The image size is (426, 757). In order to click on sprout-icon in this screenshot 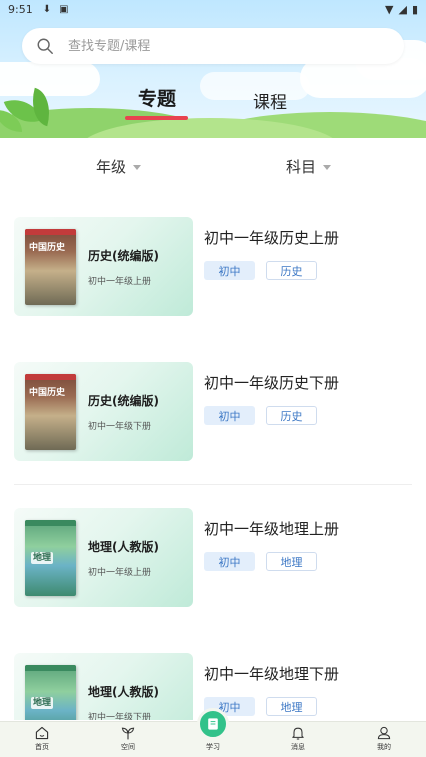, I will do `click(128, 733)`.